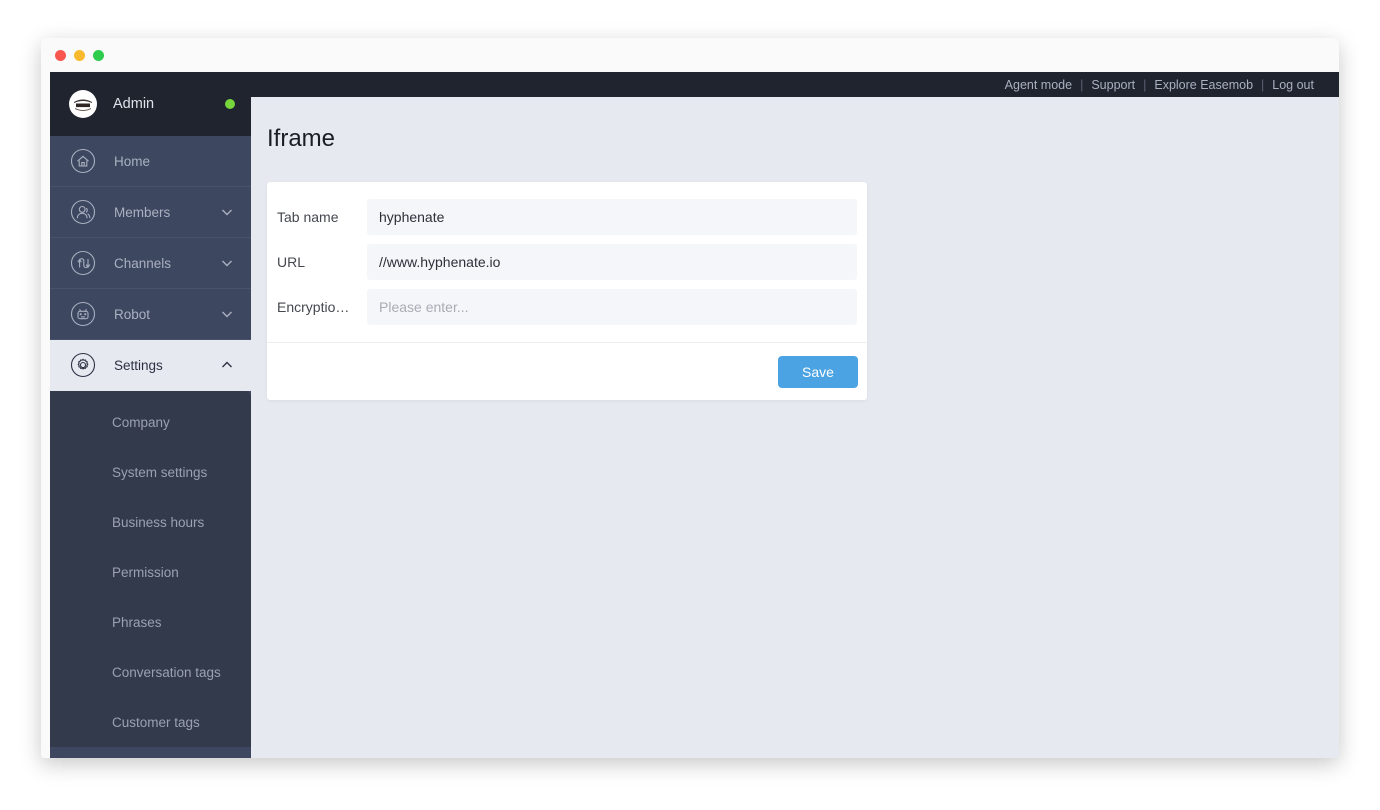  What do you see at coordinates (138, 365) in the screenshot?
I see `sidebar-item-label: Settings` at bounding box center [138, 365].